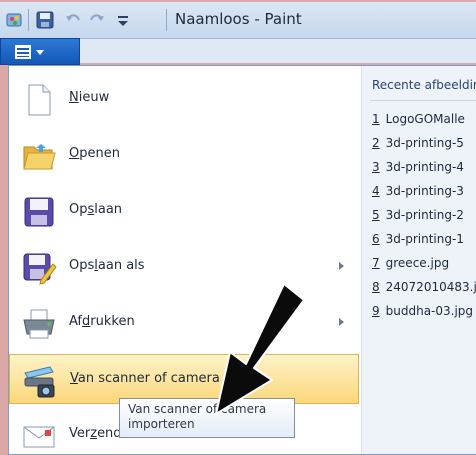  What do you see at coordinates (73, 20) in the screenshot?
I see `undo-icon` at bounding box center [73, 20].